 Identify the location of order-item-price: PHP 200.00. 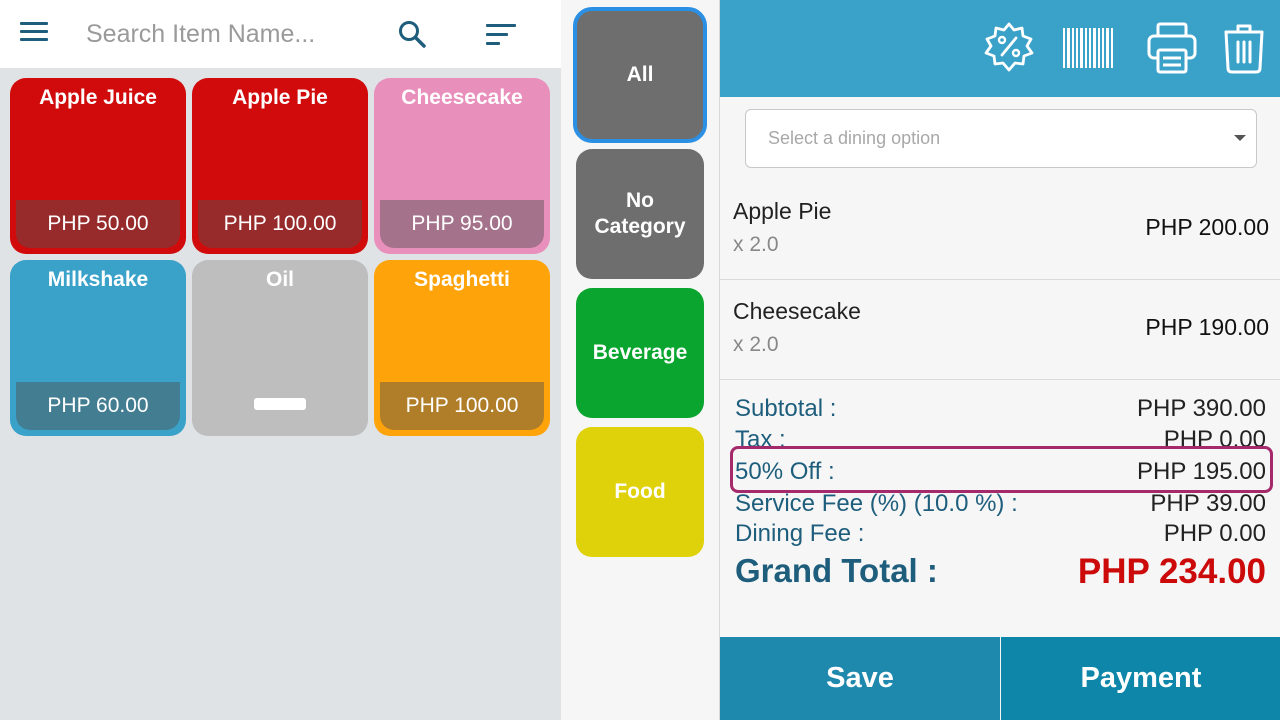
(1207, 227).